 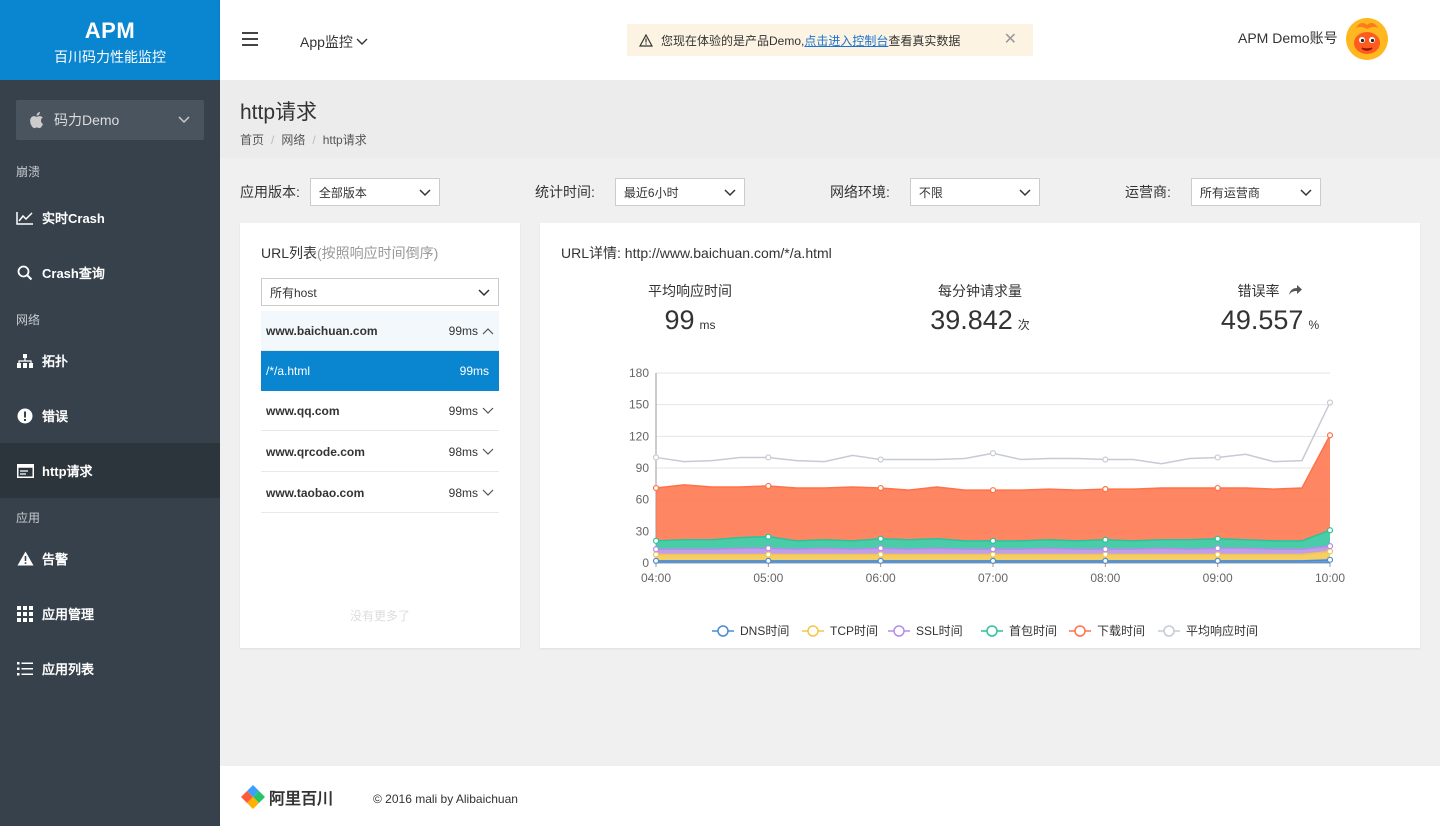 I want to click on breadcrumb-current: http请求, so click(x=344, y=140).